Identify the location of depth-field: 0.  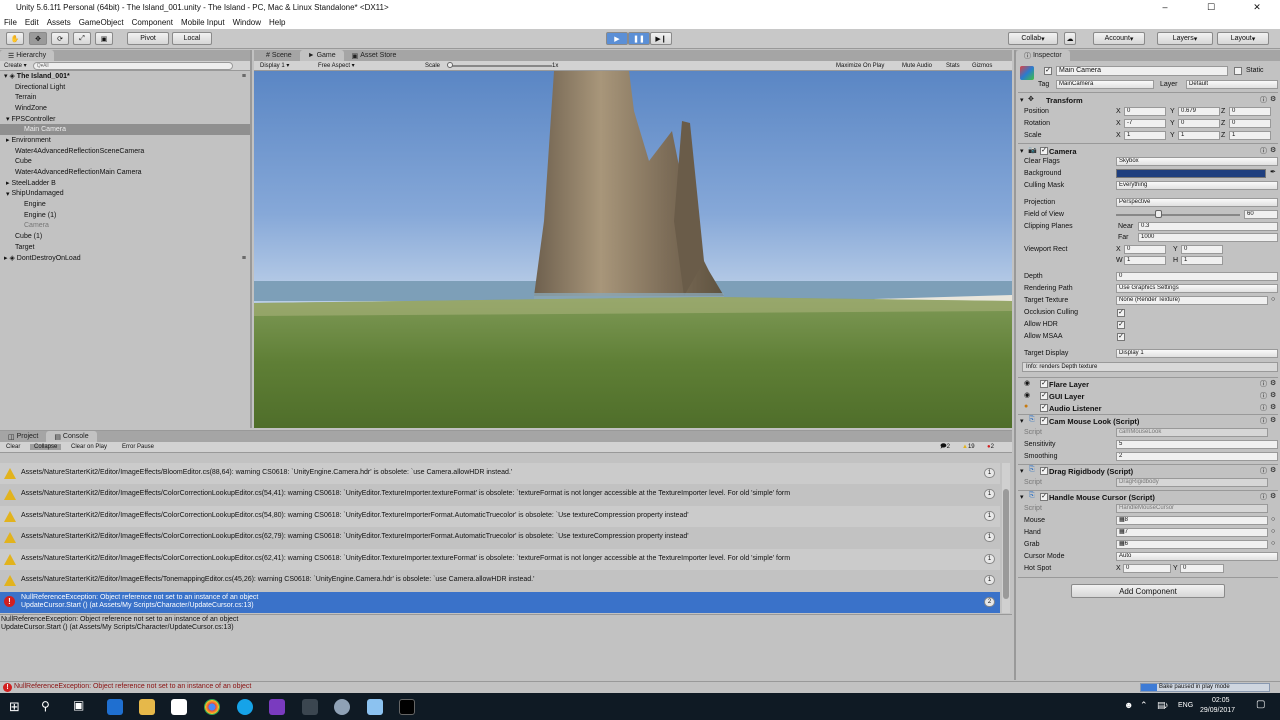
(1197, 276).